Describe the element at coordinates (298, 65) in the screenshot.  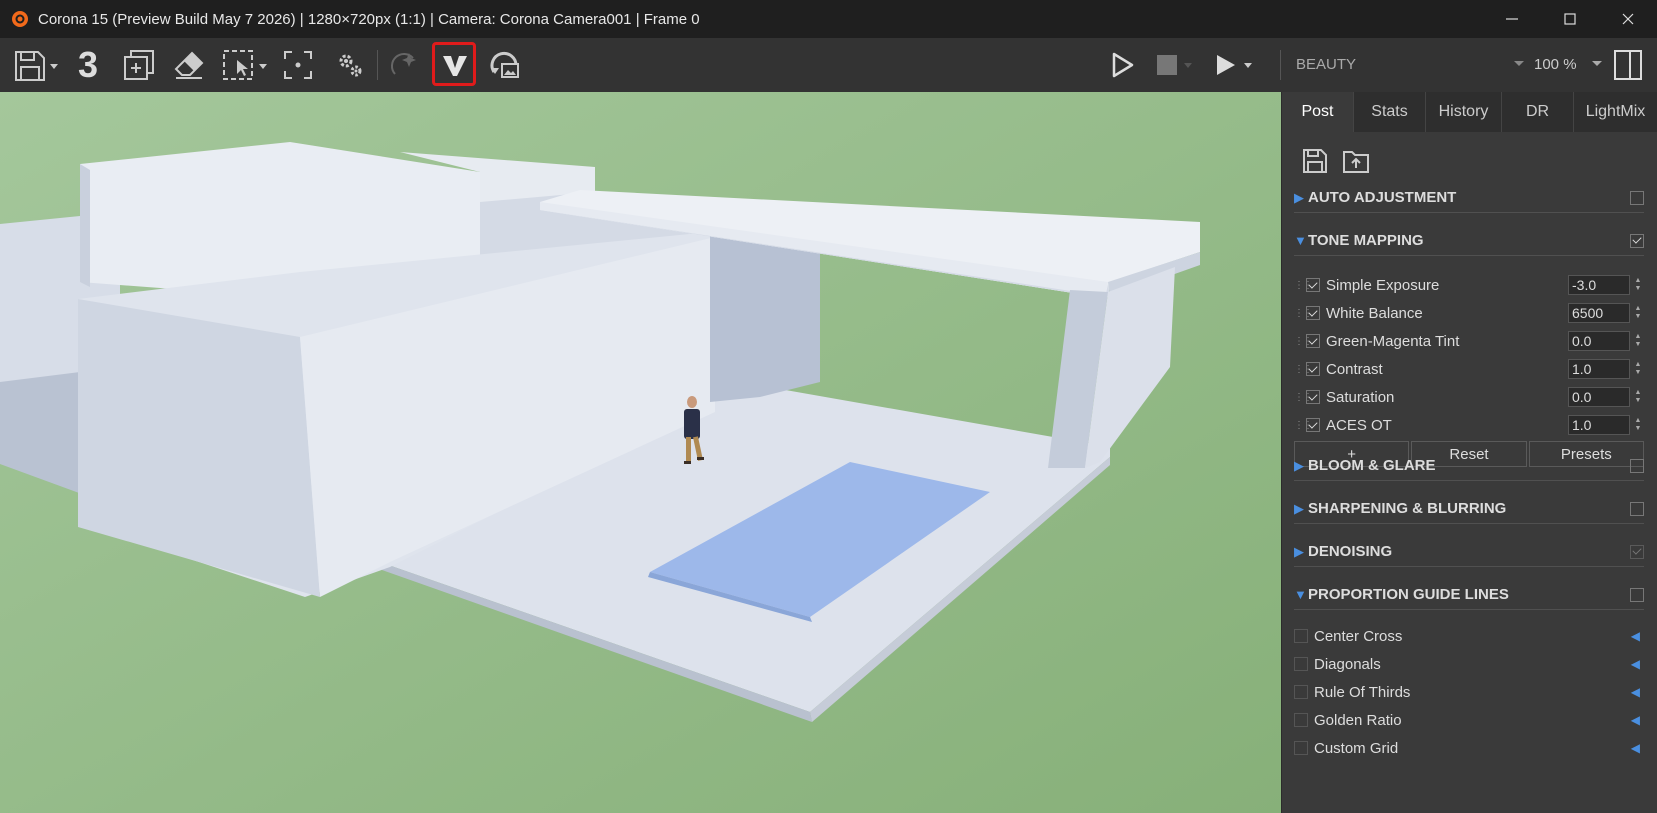
I see `focus-button` at that location.